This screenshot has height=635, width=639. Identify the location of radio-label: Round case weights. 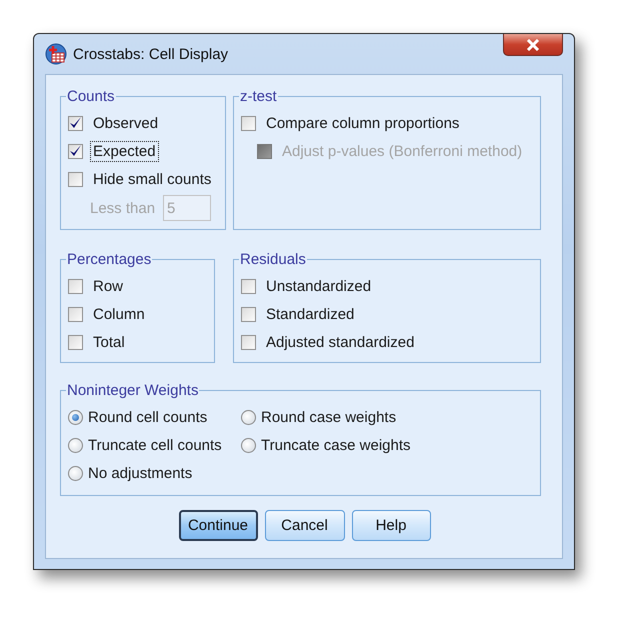
(328, 417).